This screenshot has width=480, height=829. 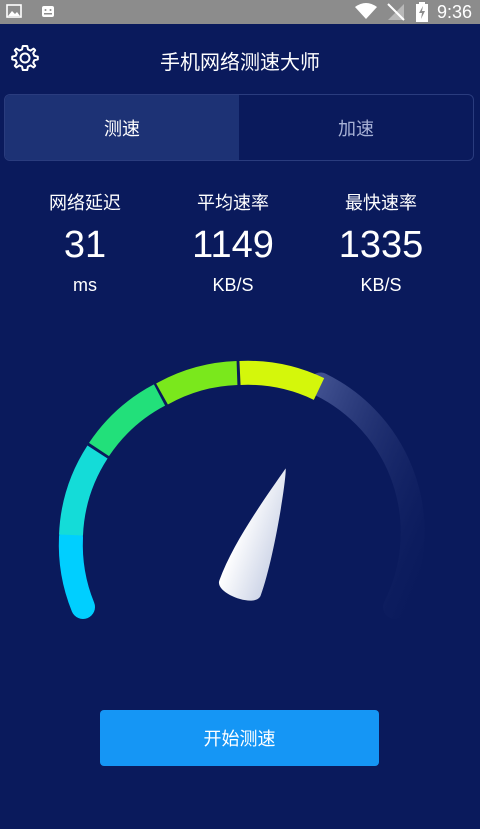 I want to click on stat-average: 平均速率 1149 KB/S, so click(x=233, y=244).